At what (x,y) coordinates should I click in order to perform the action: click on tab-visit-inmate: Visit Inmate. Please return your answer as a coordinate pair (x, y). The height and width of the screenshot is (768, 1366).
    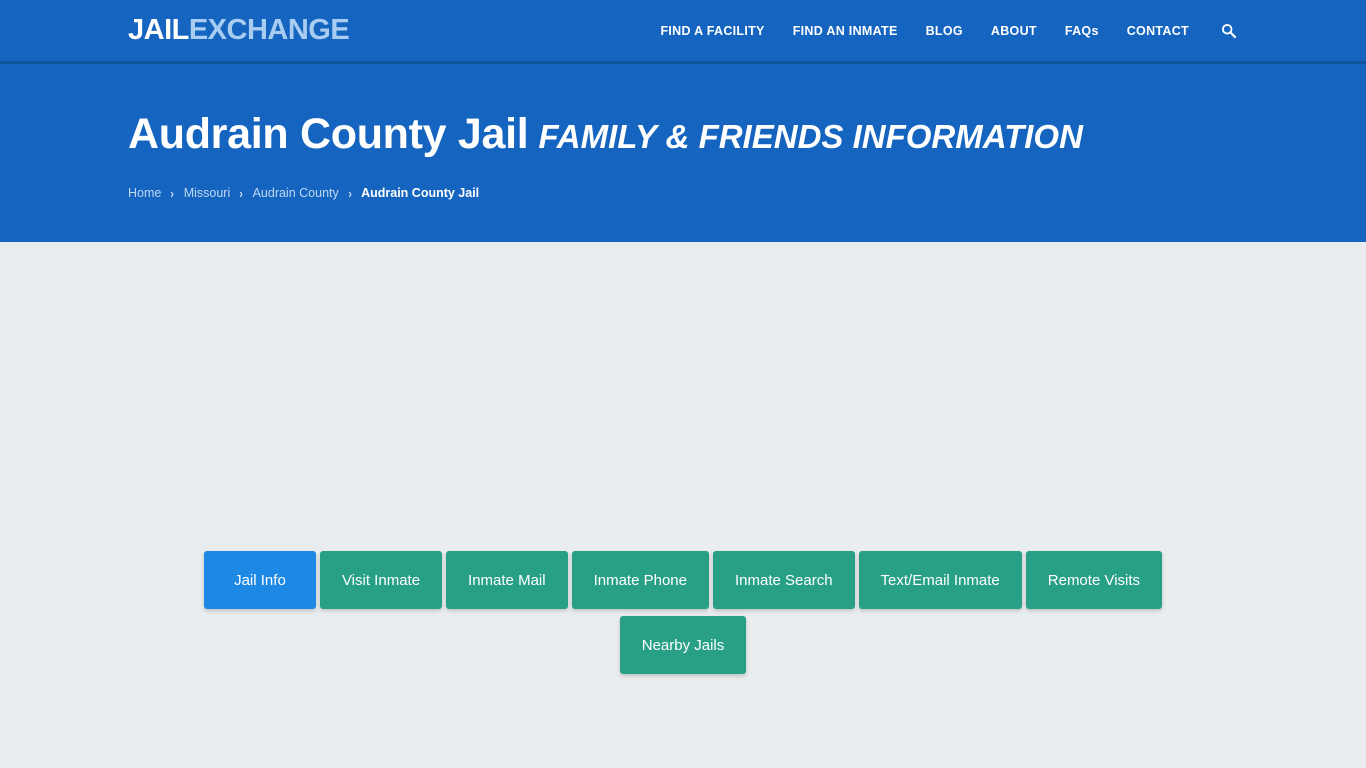
    Looking at the image, I should click on (381, 580).